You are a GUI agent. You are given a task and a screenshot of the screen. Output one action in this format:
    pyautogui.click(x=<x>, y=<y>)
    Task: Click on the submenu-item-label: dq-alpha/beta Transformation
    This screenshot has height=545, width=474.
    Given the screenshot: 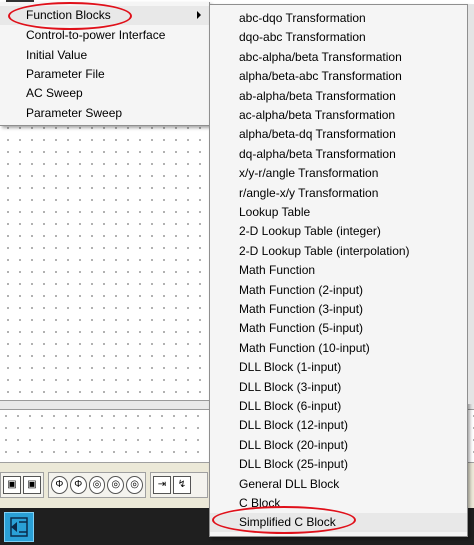 What is the action you would take?
    pyautogui.click(x=317, y=153)
    